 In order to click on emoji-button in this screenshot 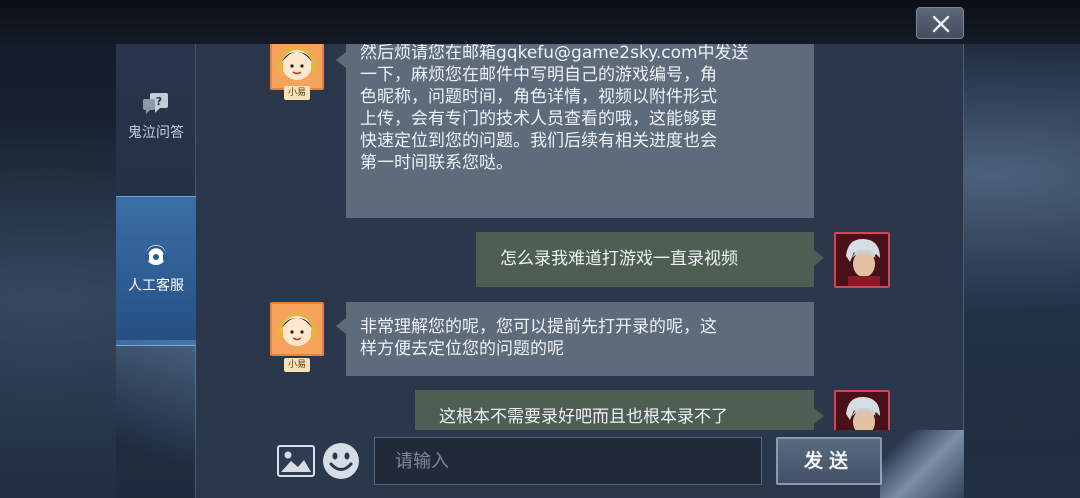, I will do `click(341, 461)`.